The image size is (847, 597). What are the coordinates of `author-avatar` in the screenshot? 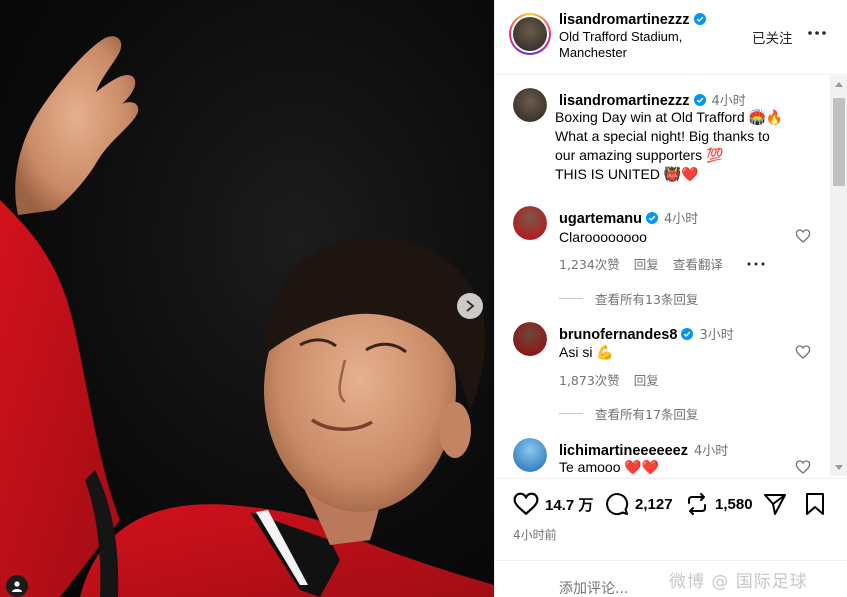 It's located at (530, 34).